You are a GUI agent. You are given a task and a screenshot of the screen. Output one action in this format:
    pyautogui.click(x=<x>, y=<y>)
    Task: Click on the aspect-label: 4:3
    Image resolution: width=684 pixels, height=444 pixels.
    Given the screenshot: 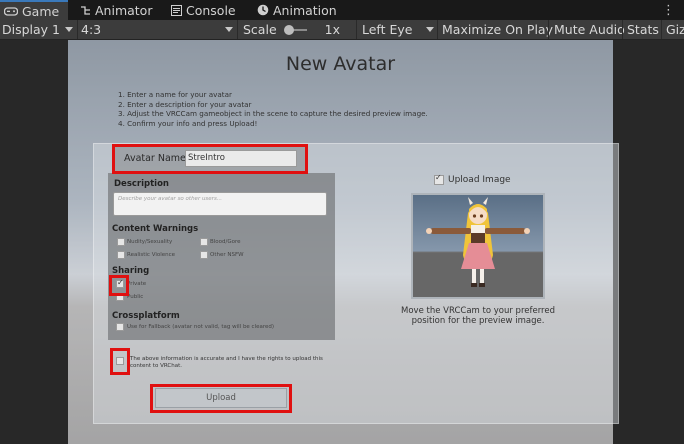 What is the action you would take?
    pyautogui.click(x=91, y=29)
    